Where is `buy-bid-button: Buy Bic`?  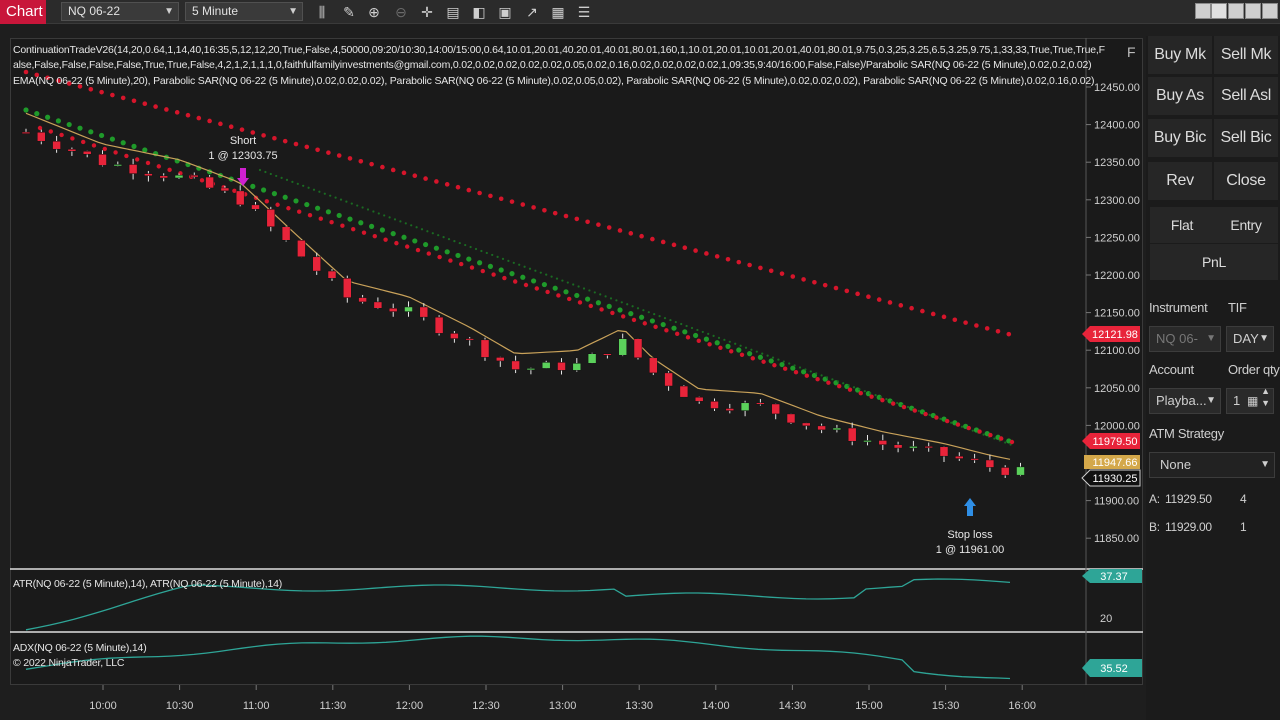 buy-bid-button: Buy Bic is located at coordinates (1180, 138).